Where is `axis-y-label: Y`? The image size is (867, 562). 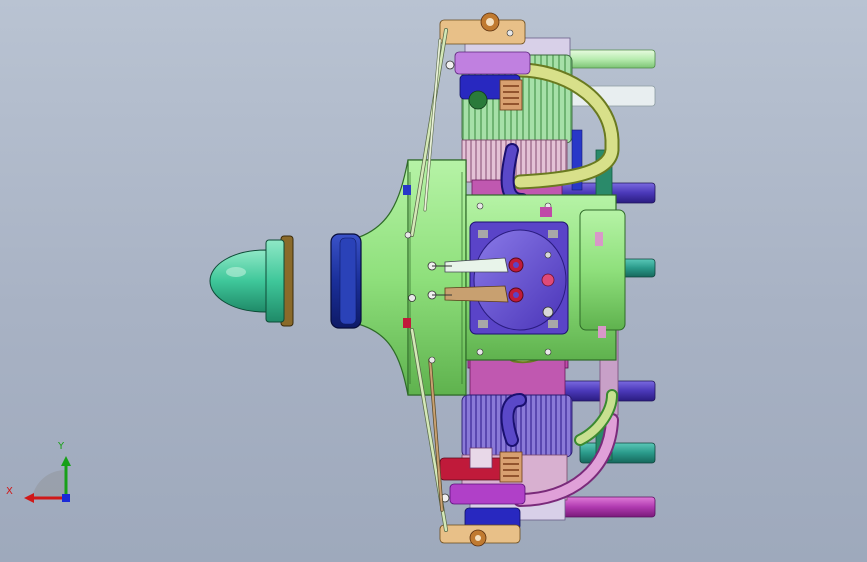 axis-y-label: Y is located at coordinates (61, 446).